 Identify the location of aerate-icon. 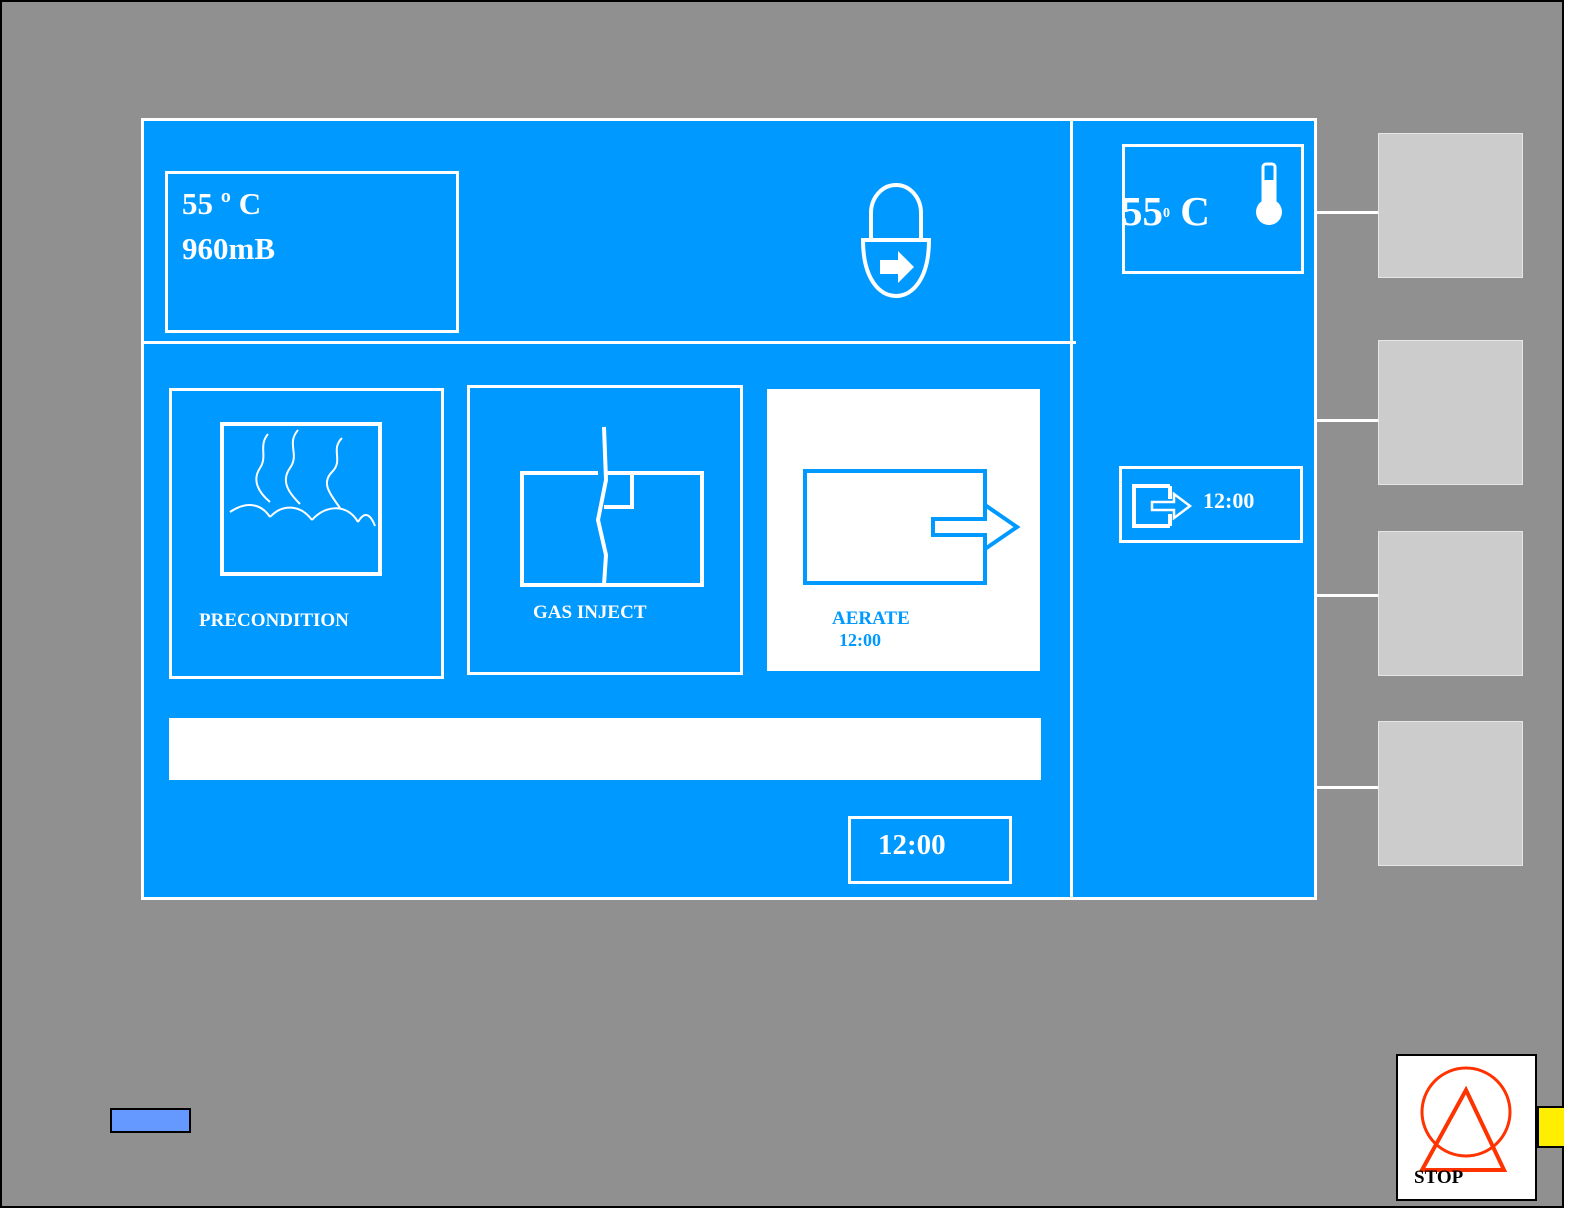
(912, 527).